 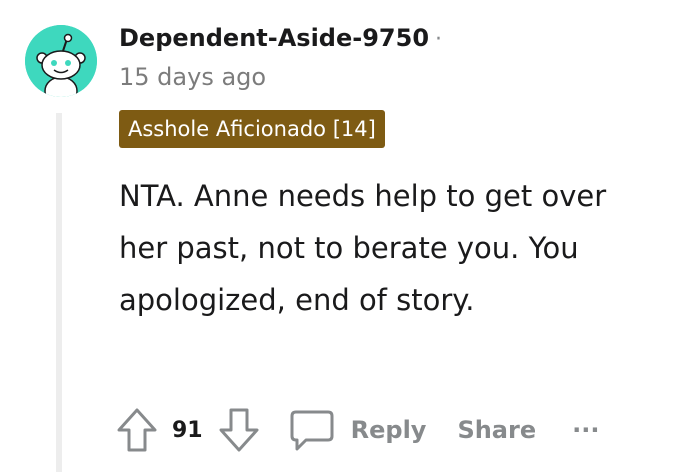 I want to click on snoo-avatar-icon, so click(x=61, y=61).